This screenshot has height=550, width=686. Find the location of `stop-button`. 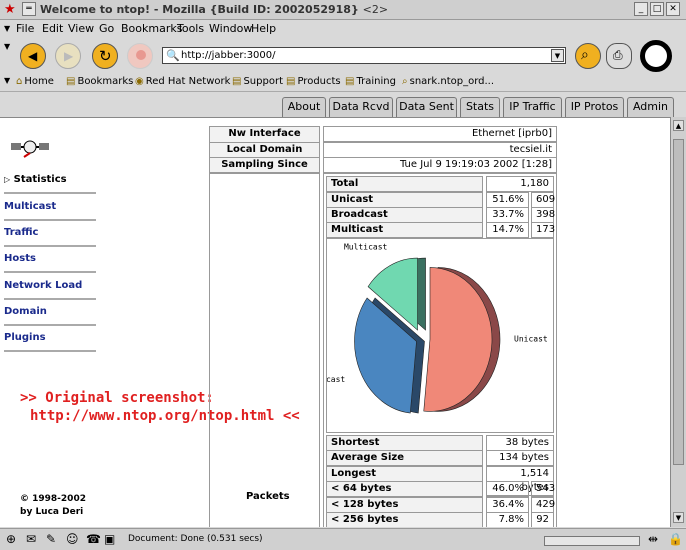

stop-button is located at coordinates (140, 56).